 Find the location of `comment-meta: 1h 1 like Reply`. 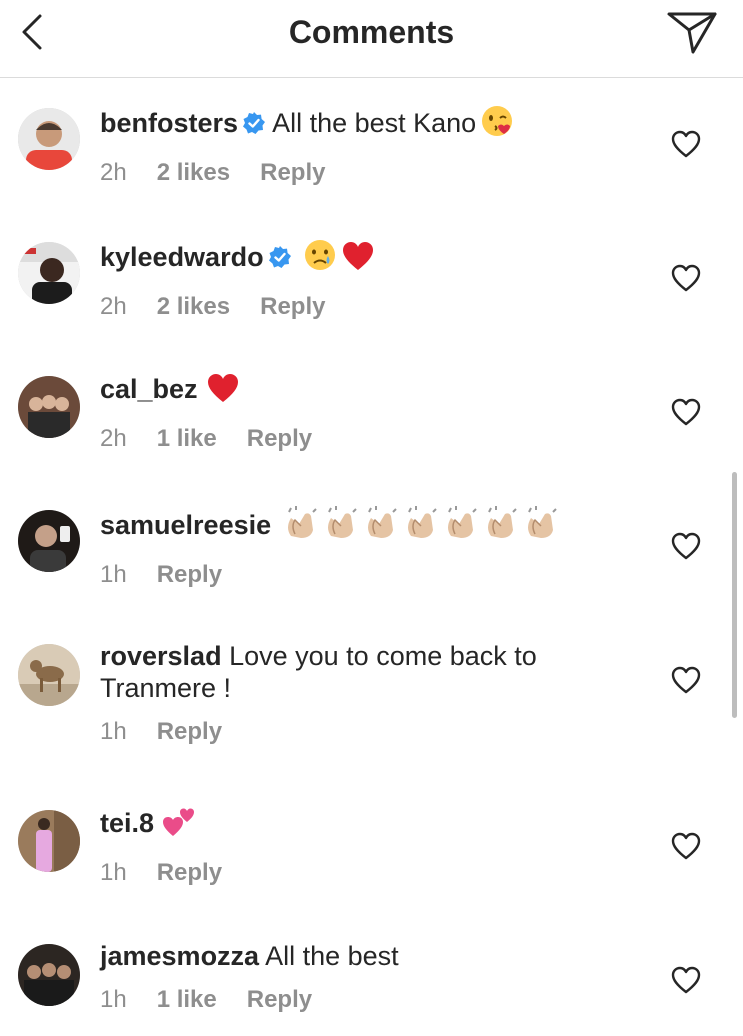

comment-meta: 1h 1 like Reply is located at coordinates (360, 1000).